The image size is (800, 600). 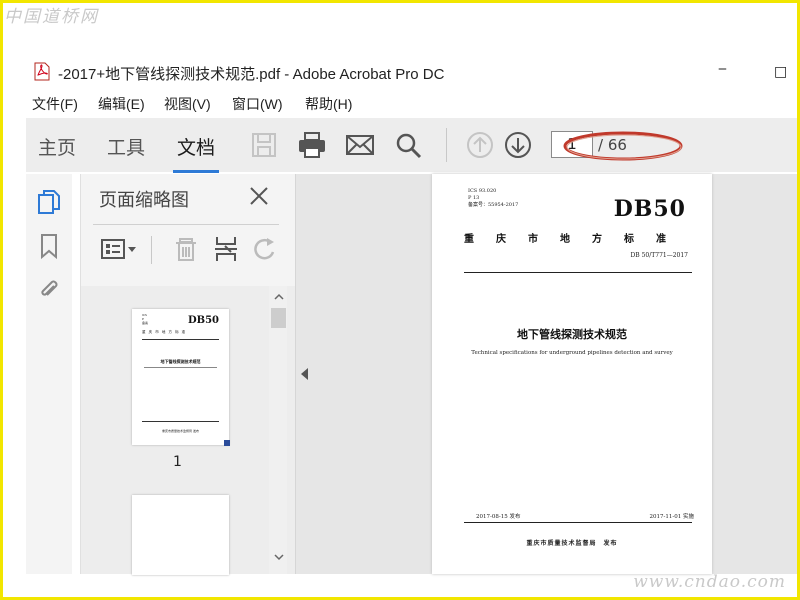 I want to click on thumbnail-issuer: 重庆市质量技术监督局 发布, so click(x=180, y=431).